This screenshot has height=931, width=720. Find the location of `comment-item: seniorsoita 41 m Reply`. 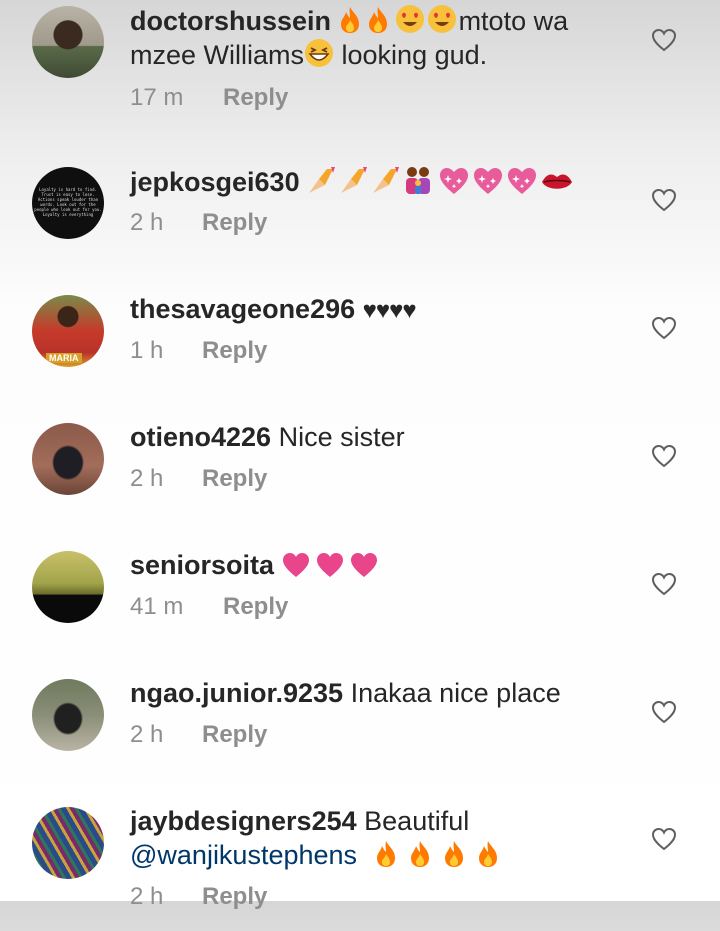

comment-item: seniorsoita 41 m Reply is located at coordinates (360, 611).